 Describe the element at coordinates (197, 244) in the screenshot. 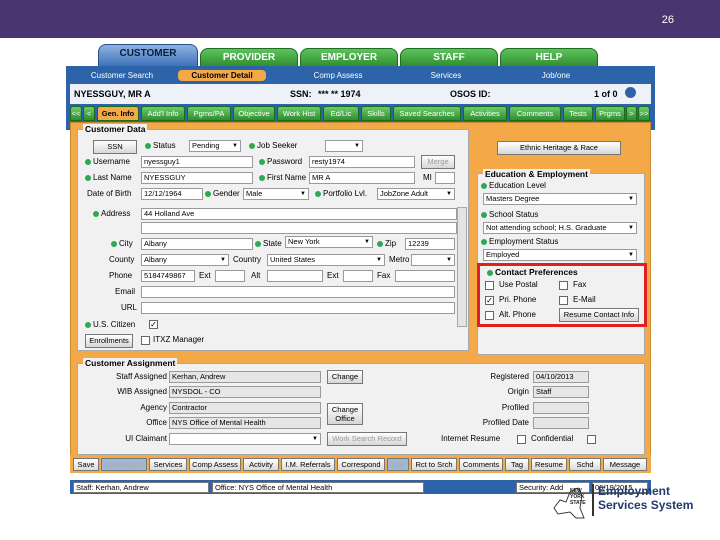

I see `city-field: Albany` at that location.